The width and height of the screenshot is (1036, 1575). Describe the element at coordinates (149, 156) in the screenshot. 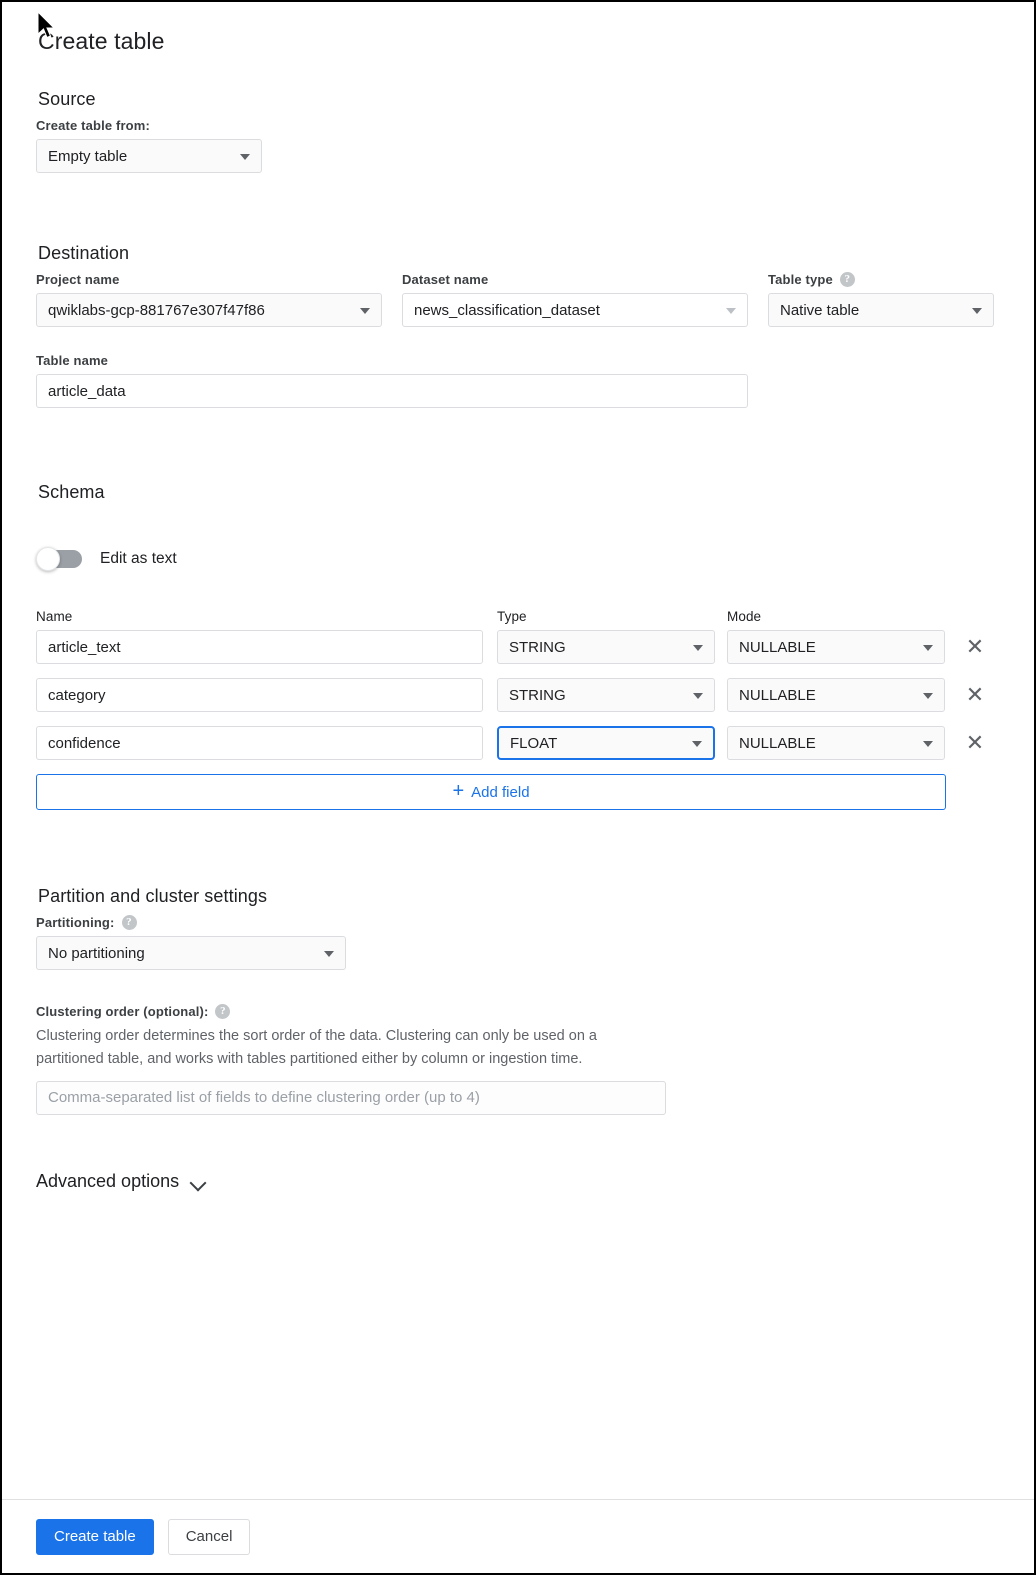

I see `create-table-from-select: Empty table` at that location.